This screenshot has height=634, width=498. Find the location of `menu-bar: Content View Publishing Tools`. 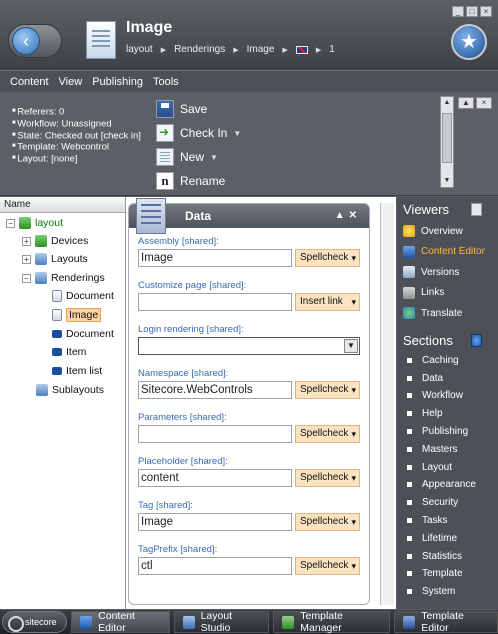

menu-bar: Content View Publishing Tools is located at coordinates (249, 81).